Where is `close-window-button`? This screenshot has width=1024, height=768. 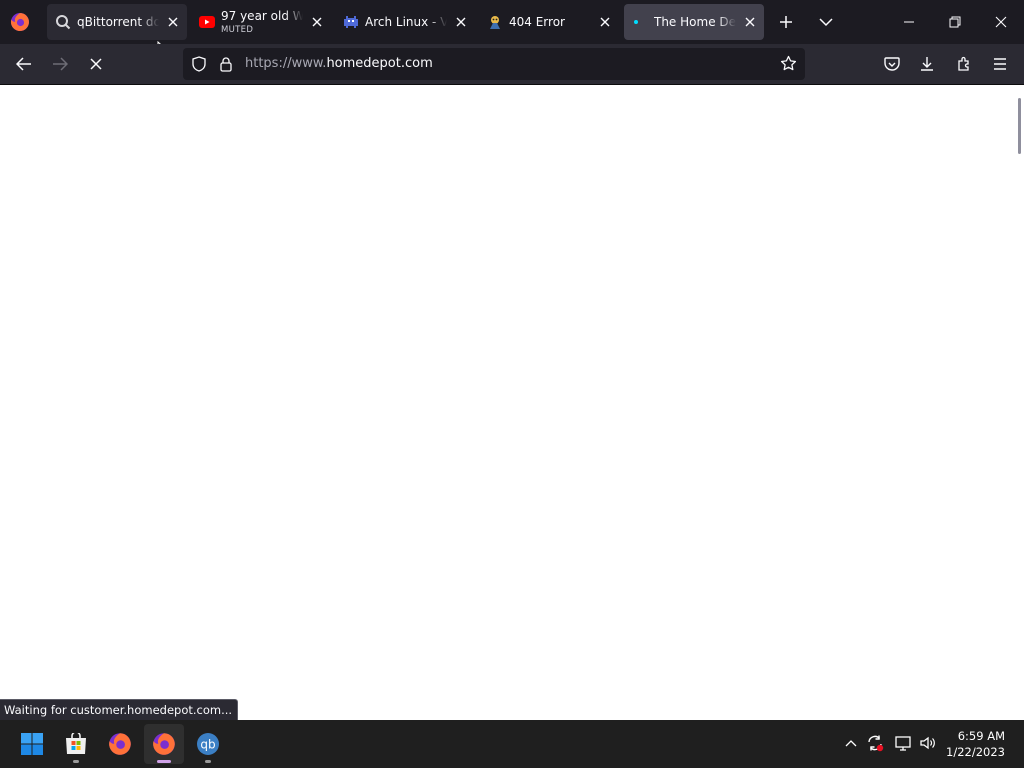
close-window-button is located at coordinates (1001, 22).